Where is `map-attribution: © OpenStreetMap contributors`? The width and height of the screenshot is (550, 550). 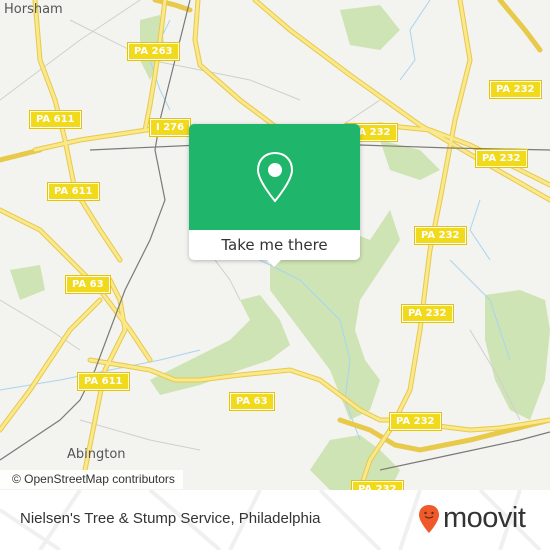
map-attribution: © OpenStreetMap contributors is located at coordinates (91, 479).